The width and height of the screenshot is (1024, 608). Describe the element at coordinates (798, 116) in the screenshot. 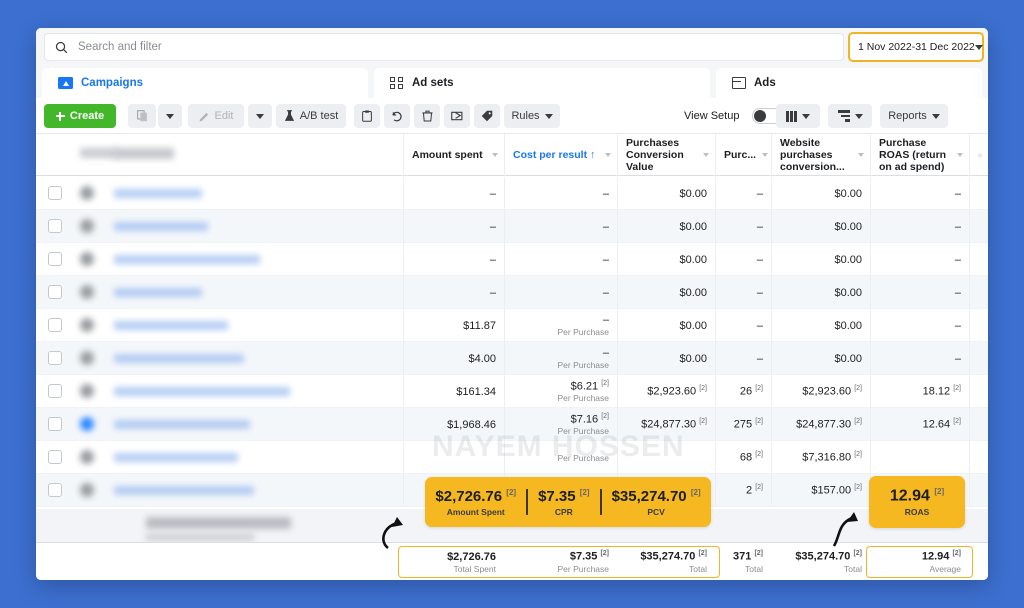

I see `columns-button` at that location.